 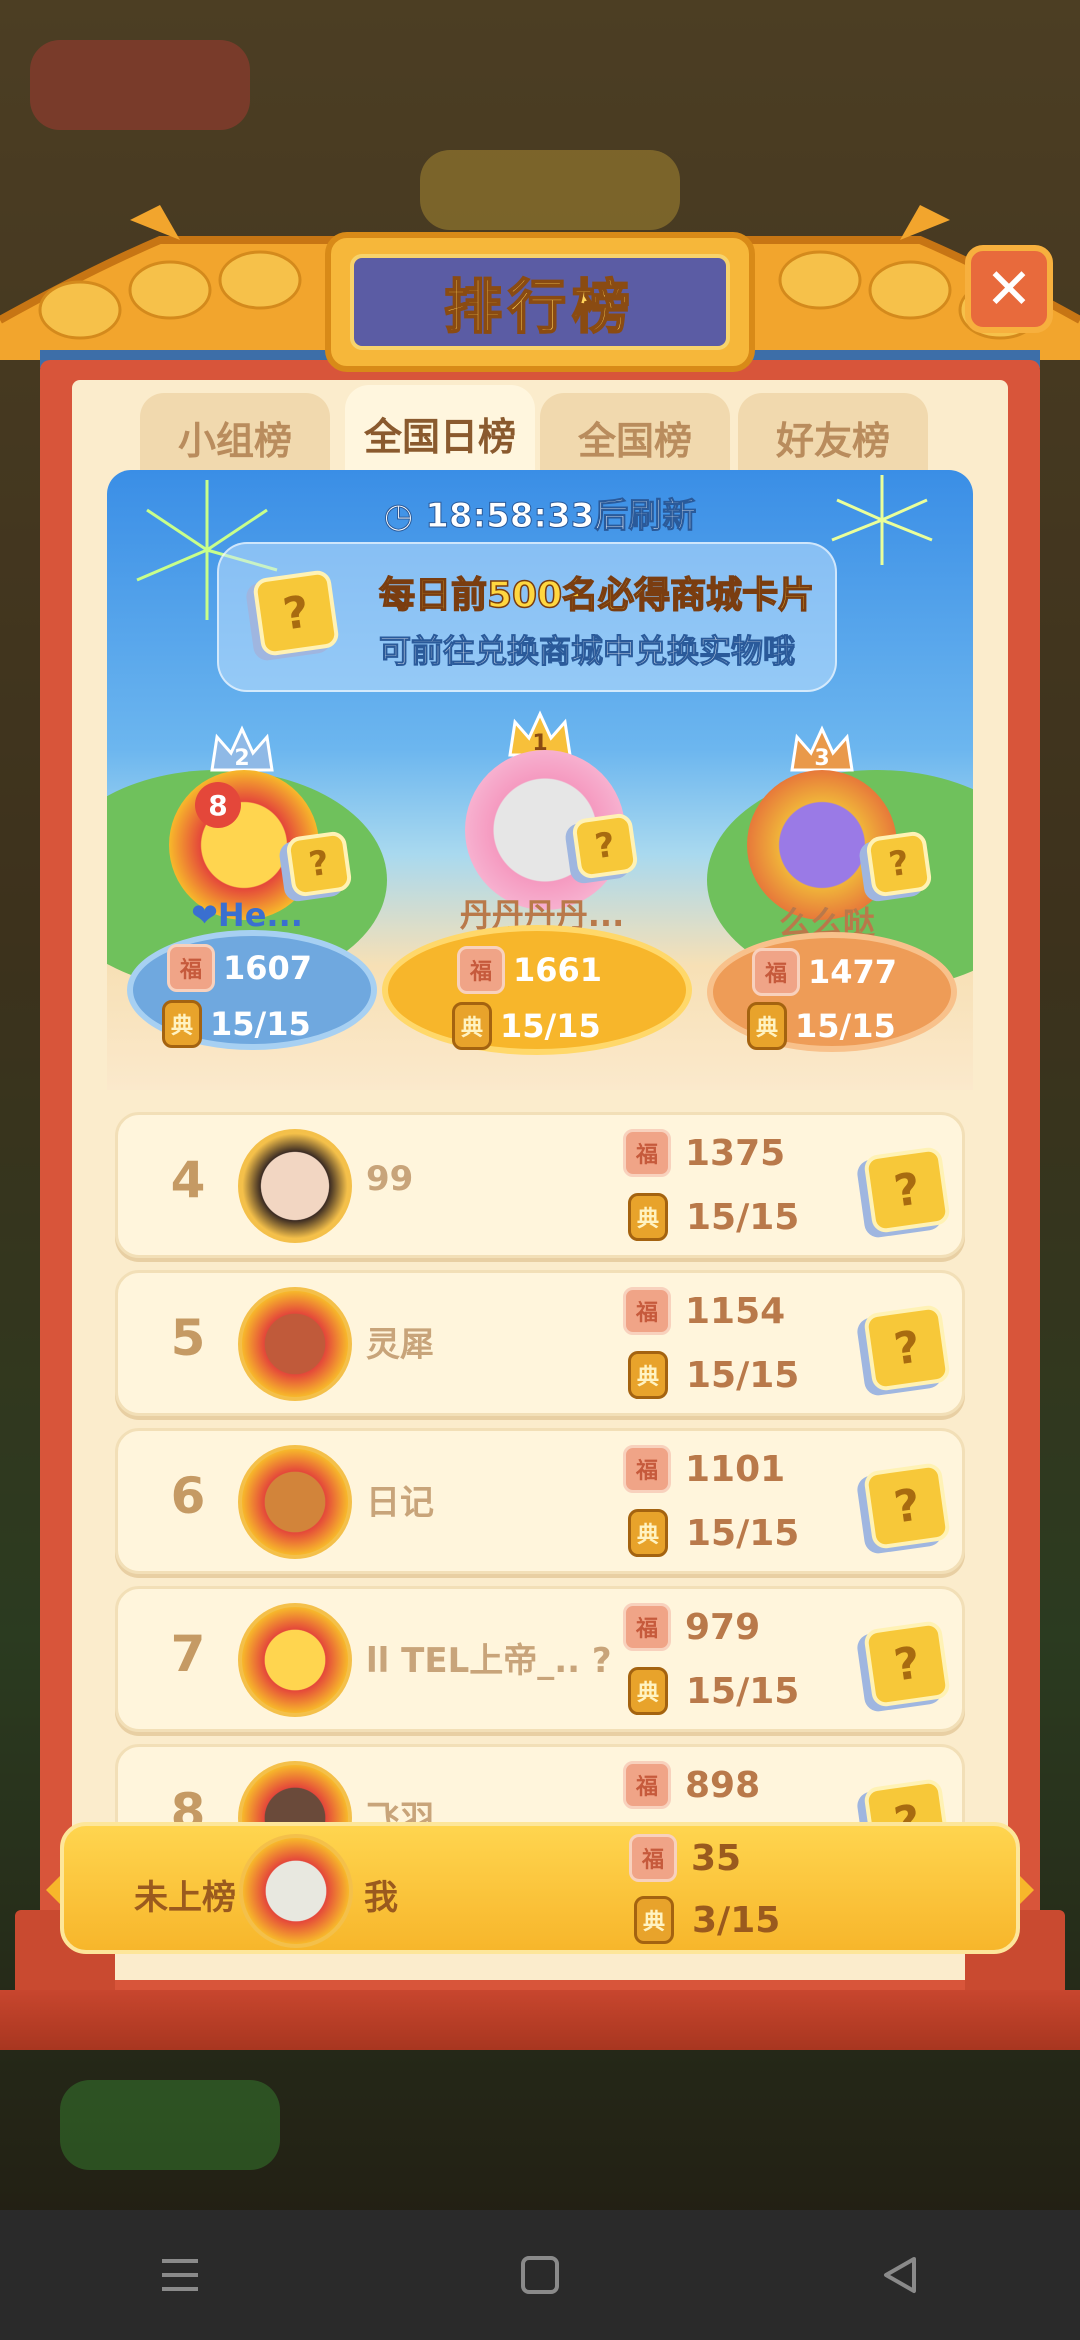 I want to click on panel-base, so click(x=540, y=2020).